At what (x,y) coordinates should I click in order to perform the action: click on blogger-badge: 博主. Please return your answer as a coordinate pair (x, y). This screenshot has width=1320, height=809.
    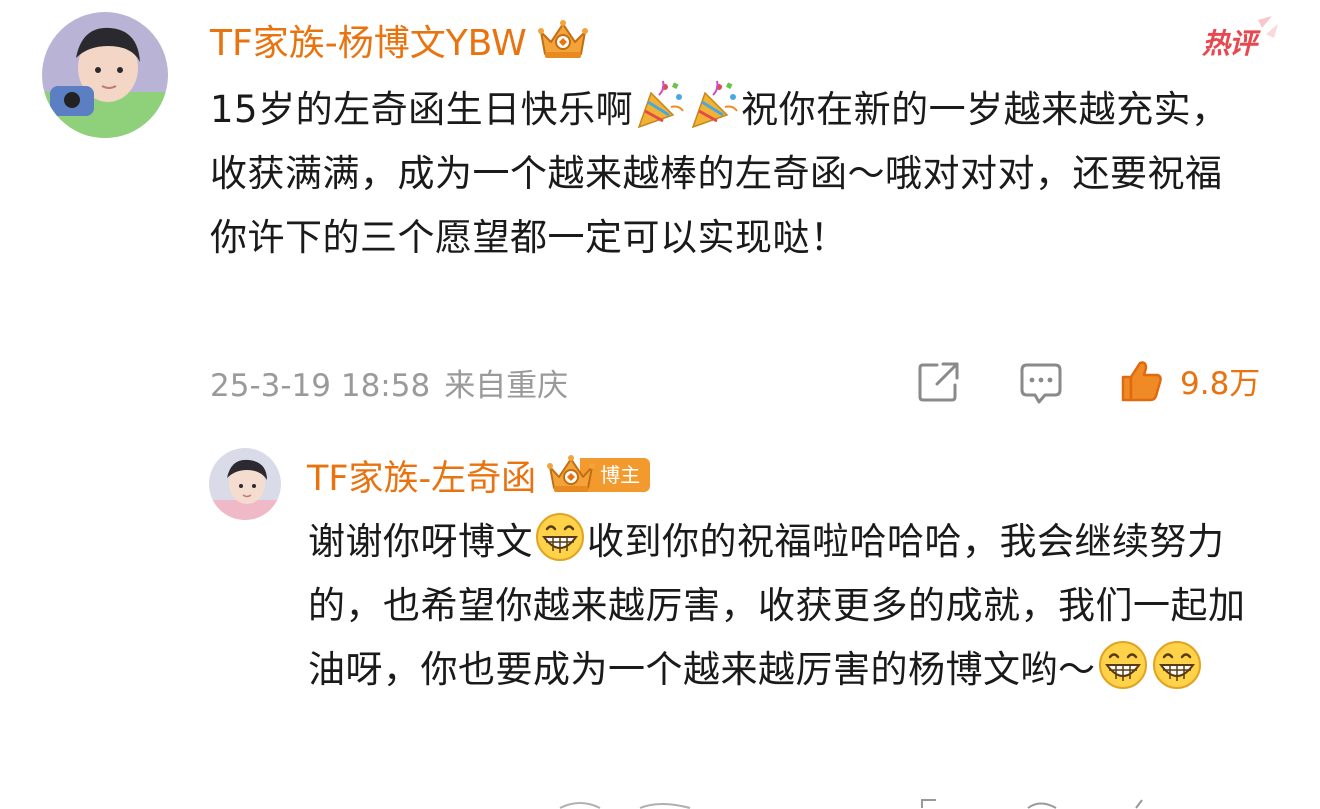
    Looking at the image, I should click on (598, 475).